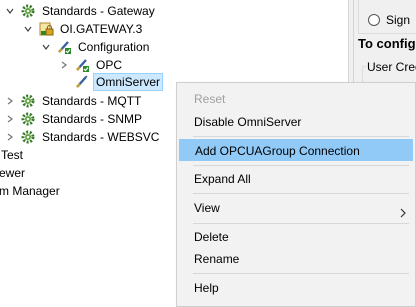  I want to click on user-credentials-label: User Crede, so click(391, 67).